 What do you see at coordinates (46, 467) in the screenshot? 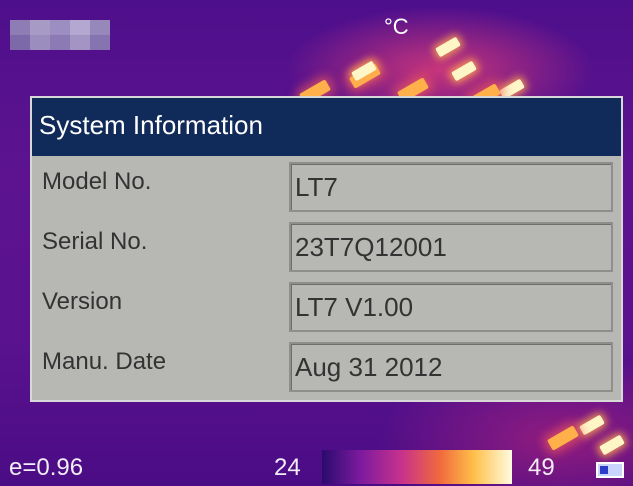
I see `emissivity-readout: e=0.96` at bounding box center [46, 467].